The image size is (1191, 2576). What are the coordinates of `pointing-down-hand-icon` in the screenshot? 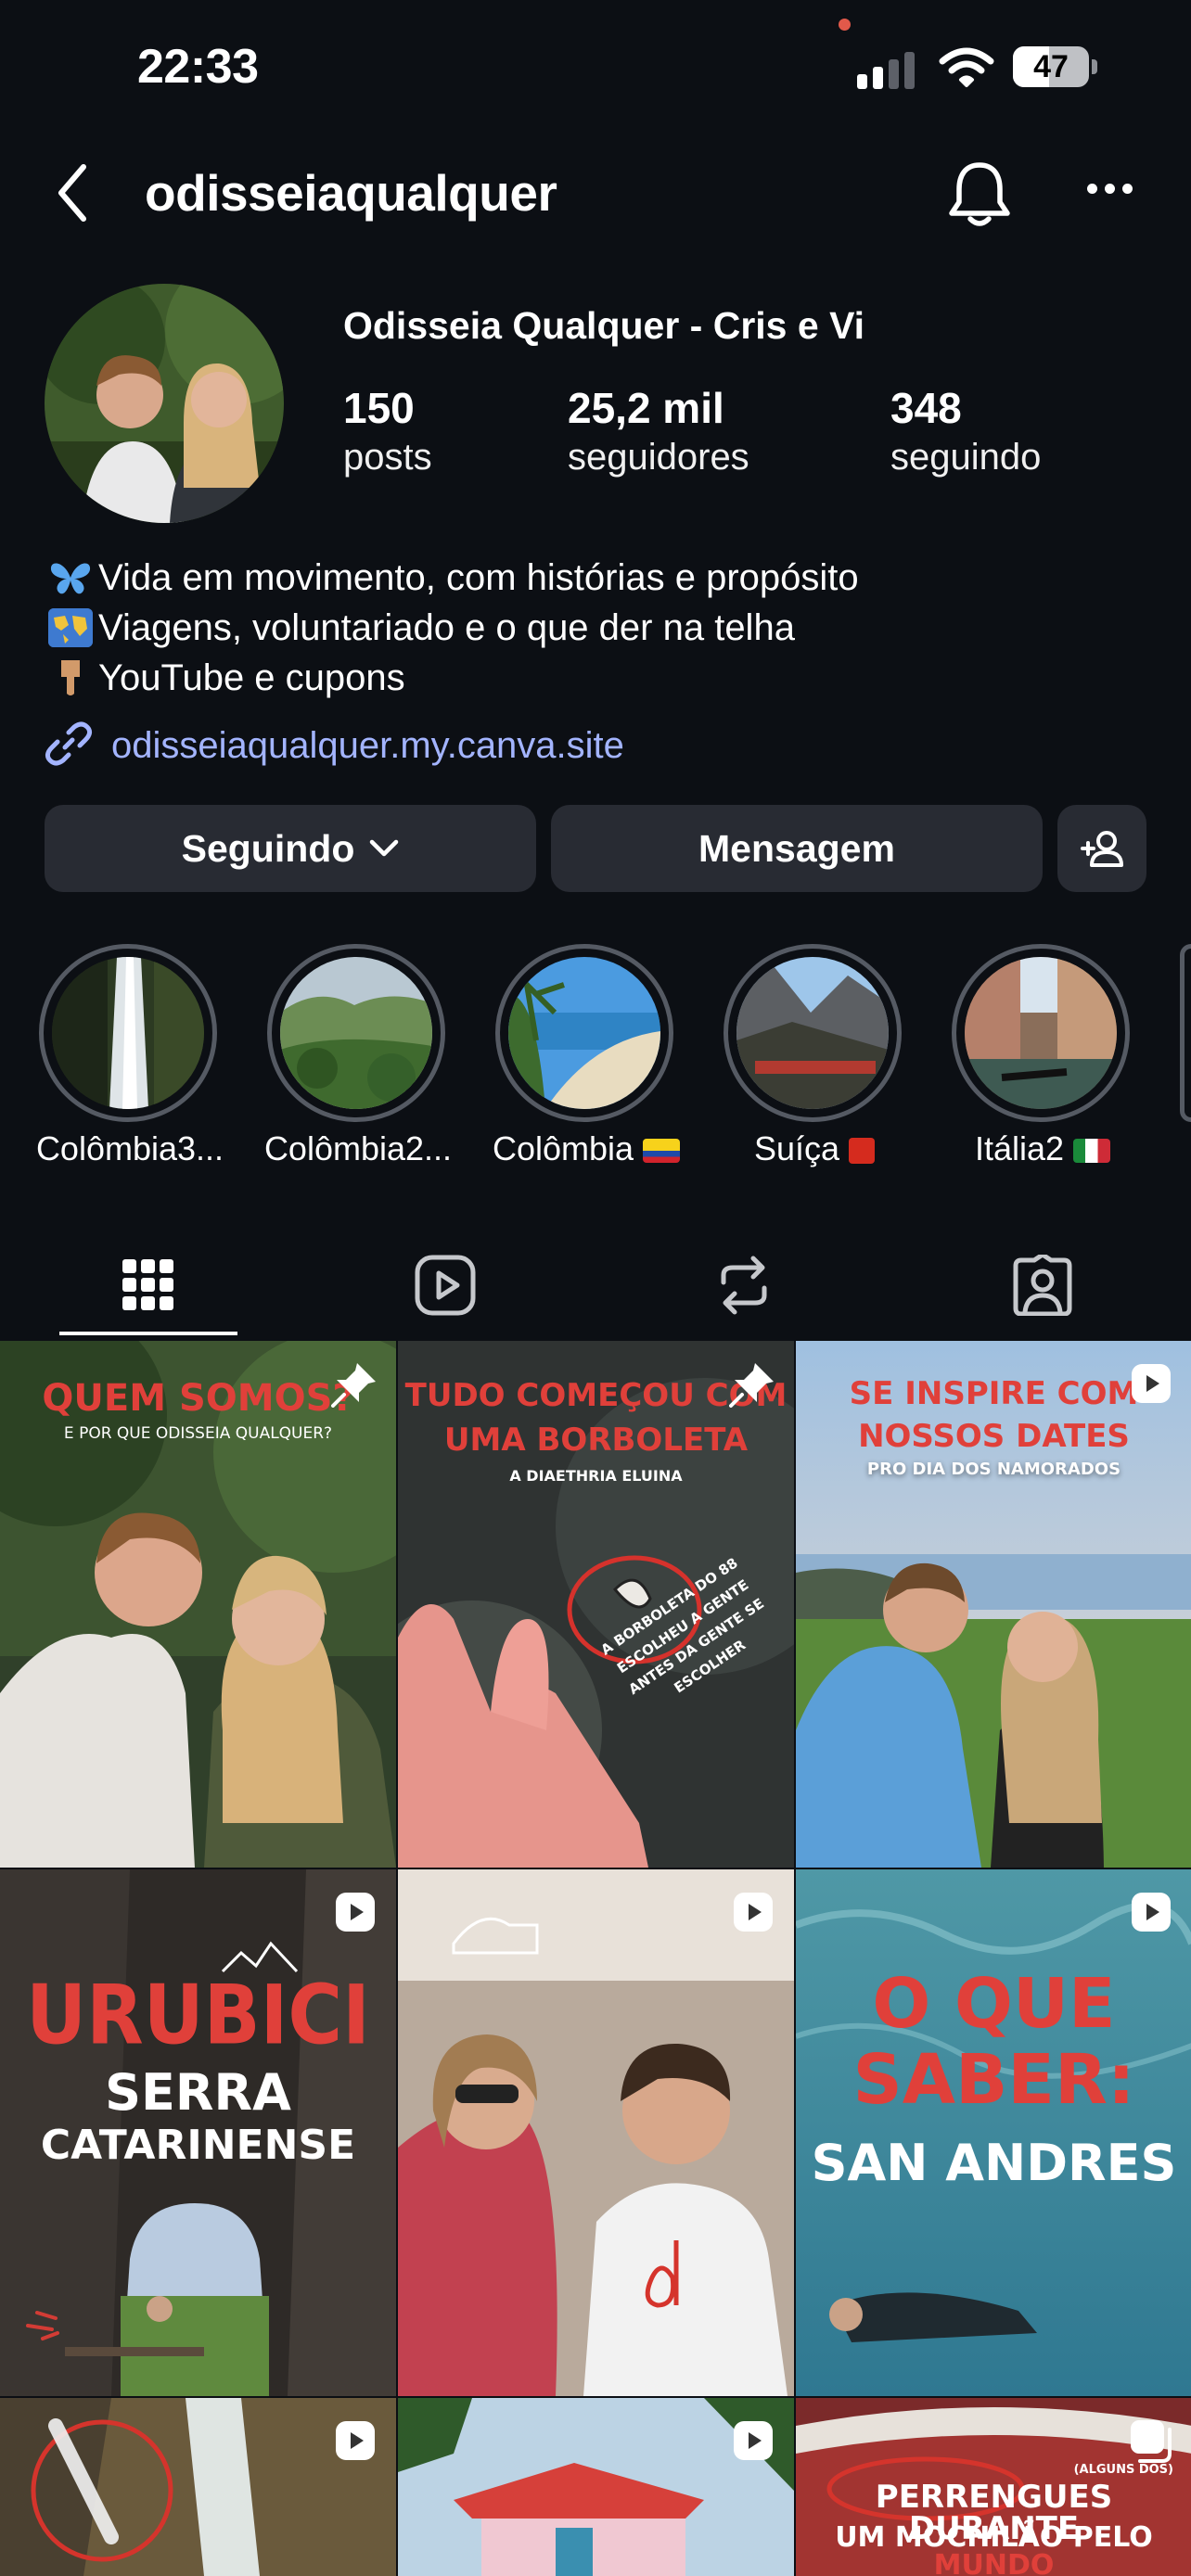 It's located at (70, 677).